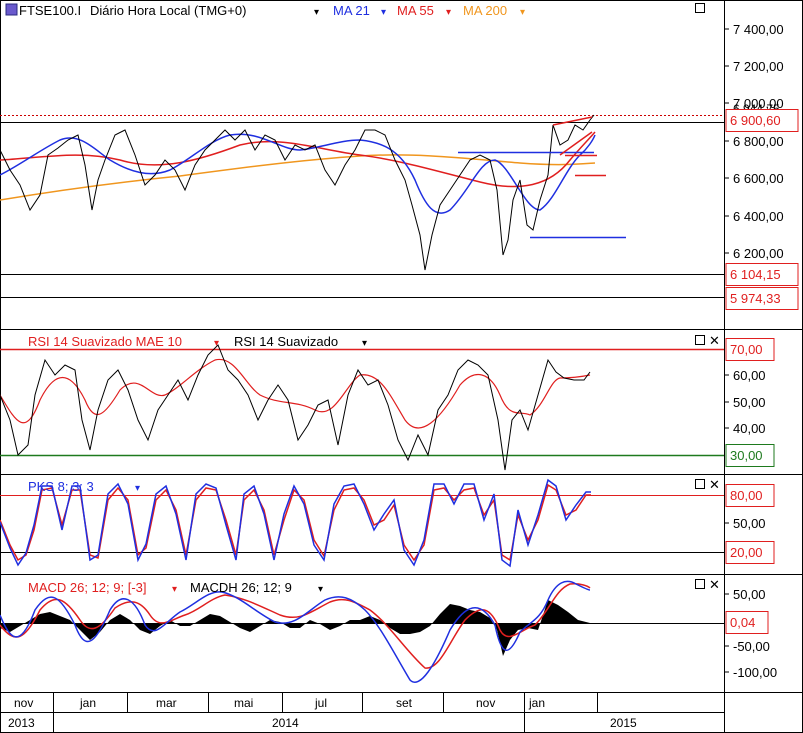  Describe the element at coordinates (137, 488) in the screenshot. I see `pks-dropdown-icon: ▾` at that location.